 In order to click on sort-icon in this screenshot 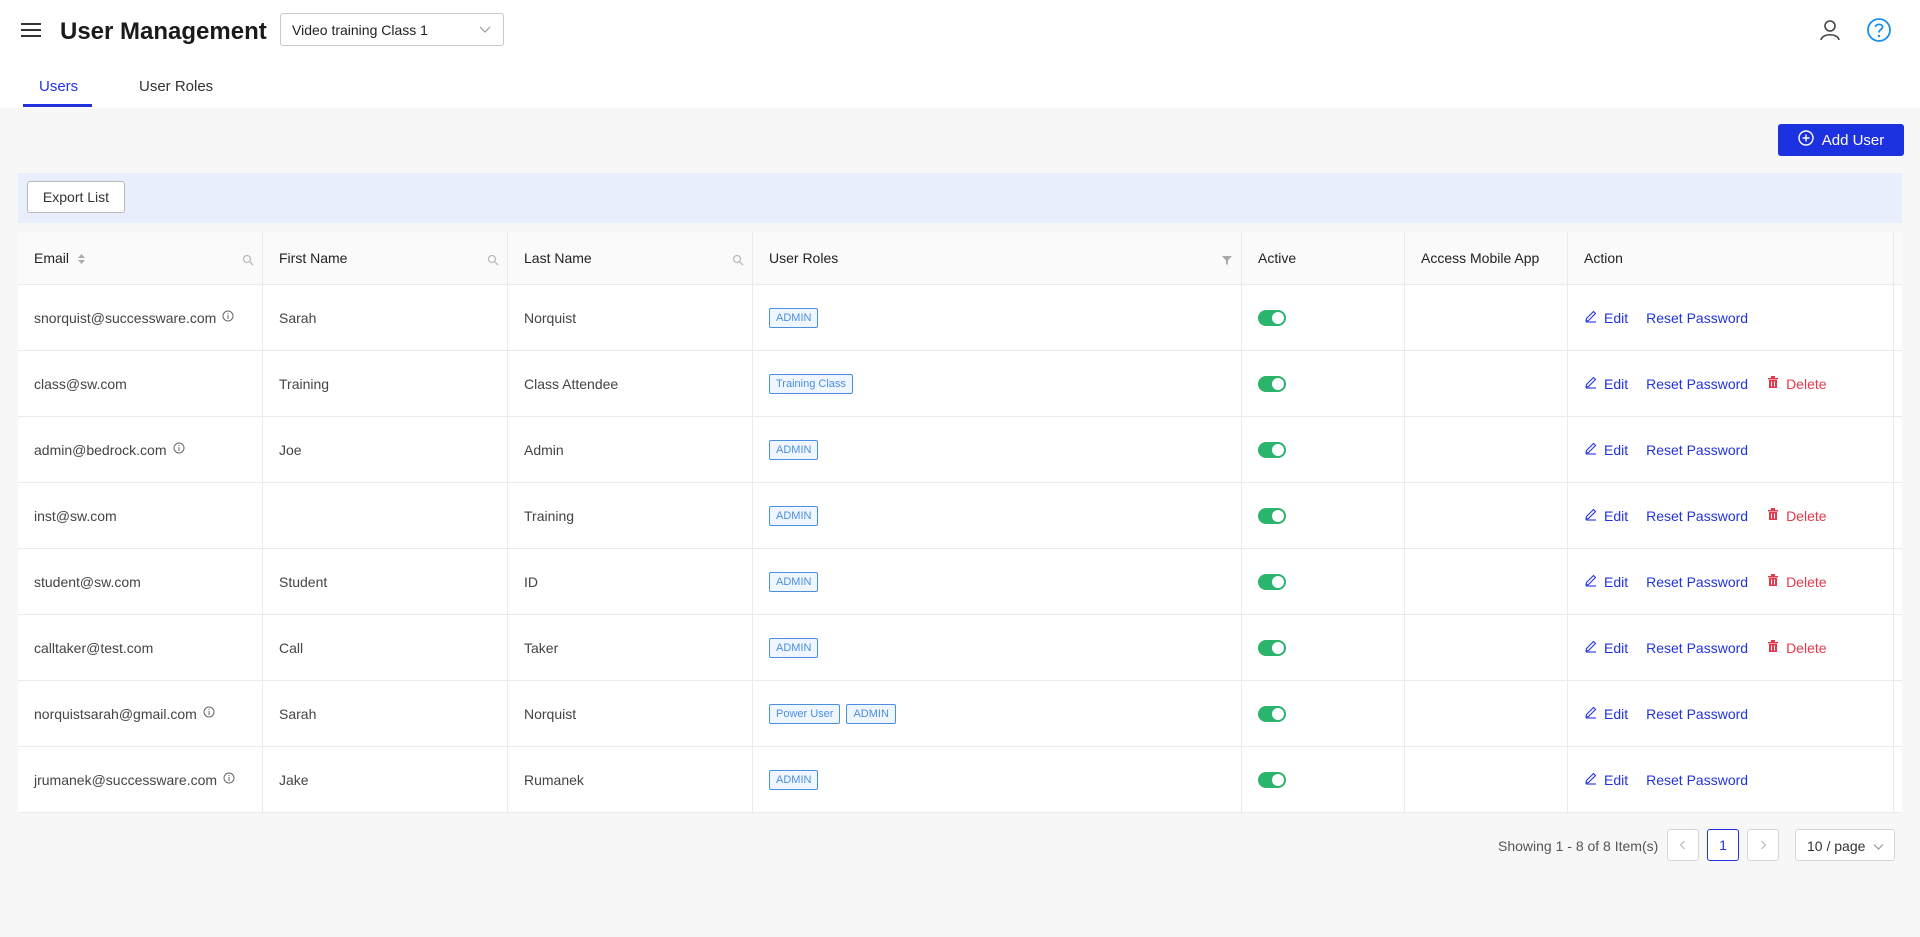, I will do `click(81, 258)`.